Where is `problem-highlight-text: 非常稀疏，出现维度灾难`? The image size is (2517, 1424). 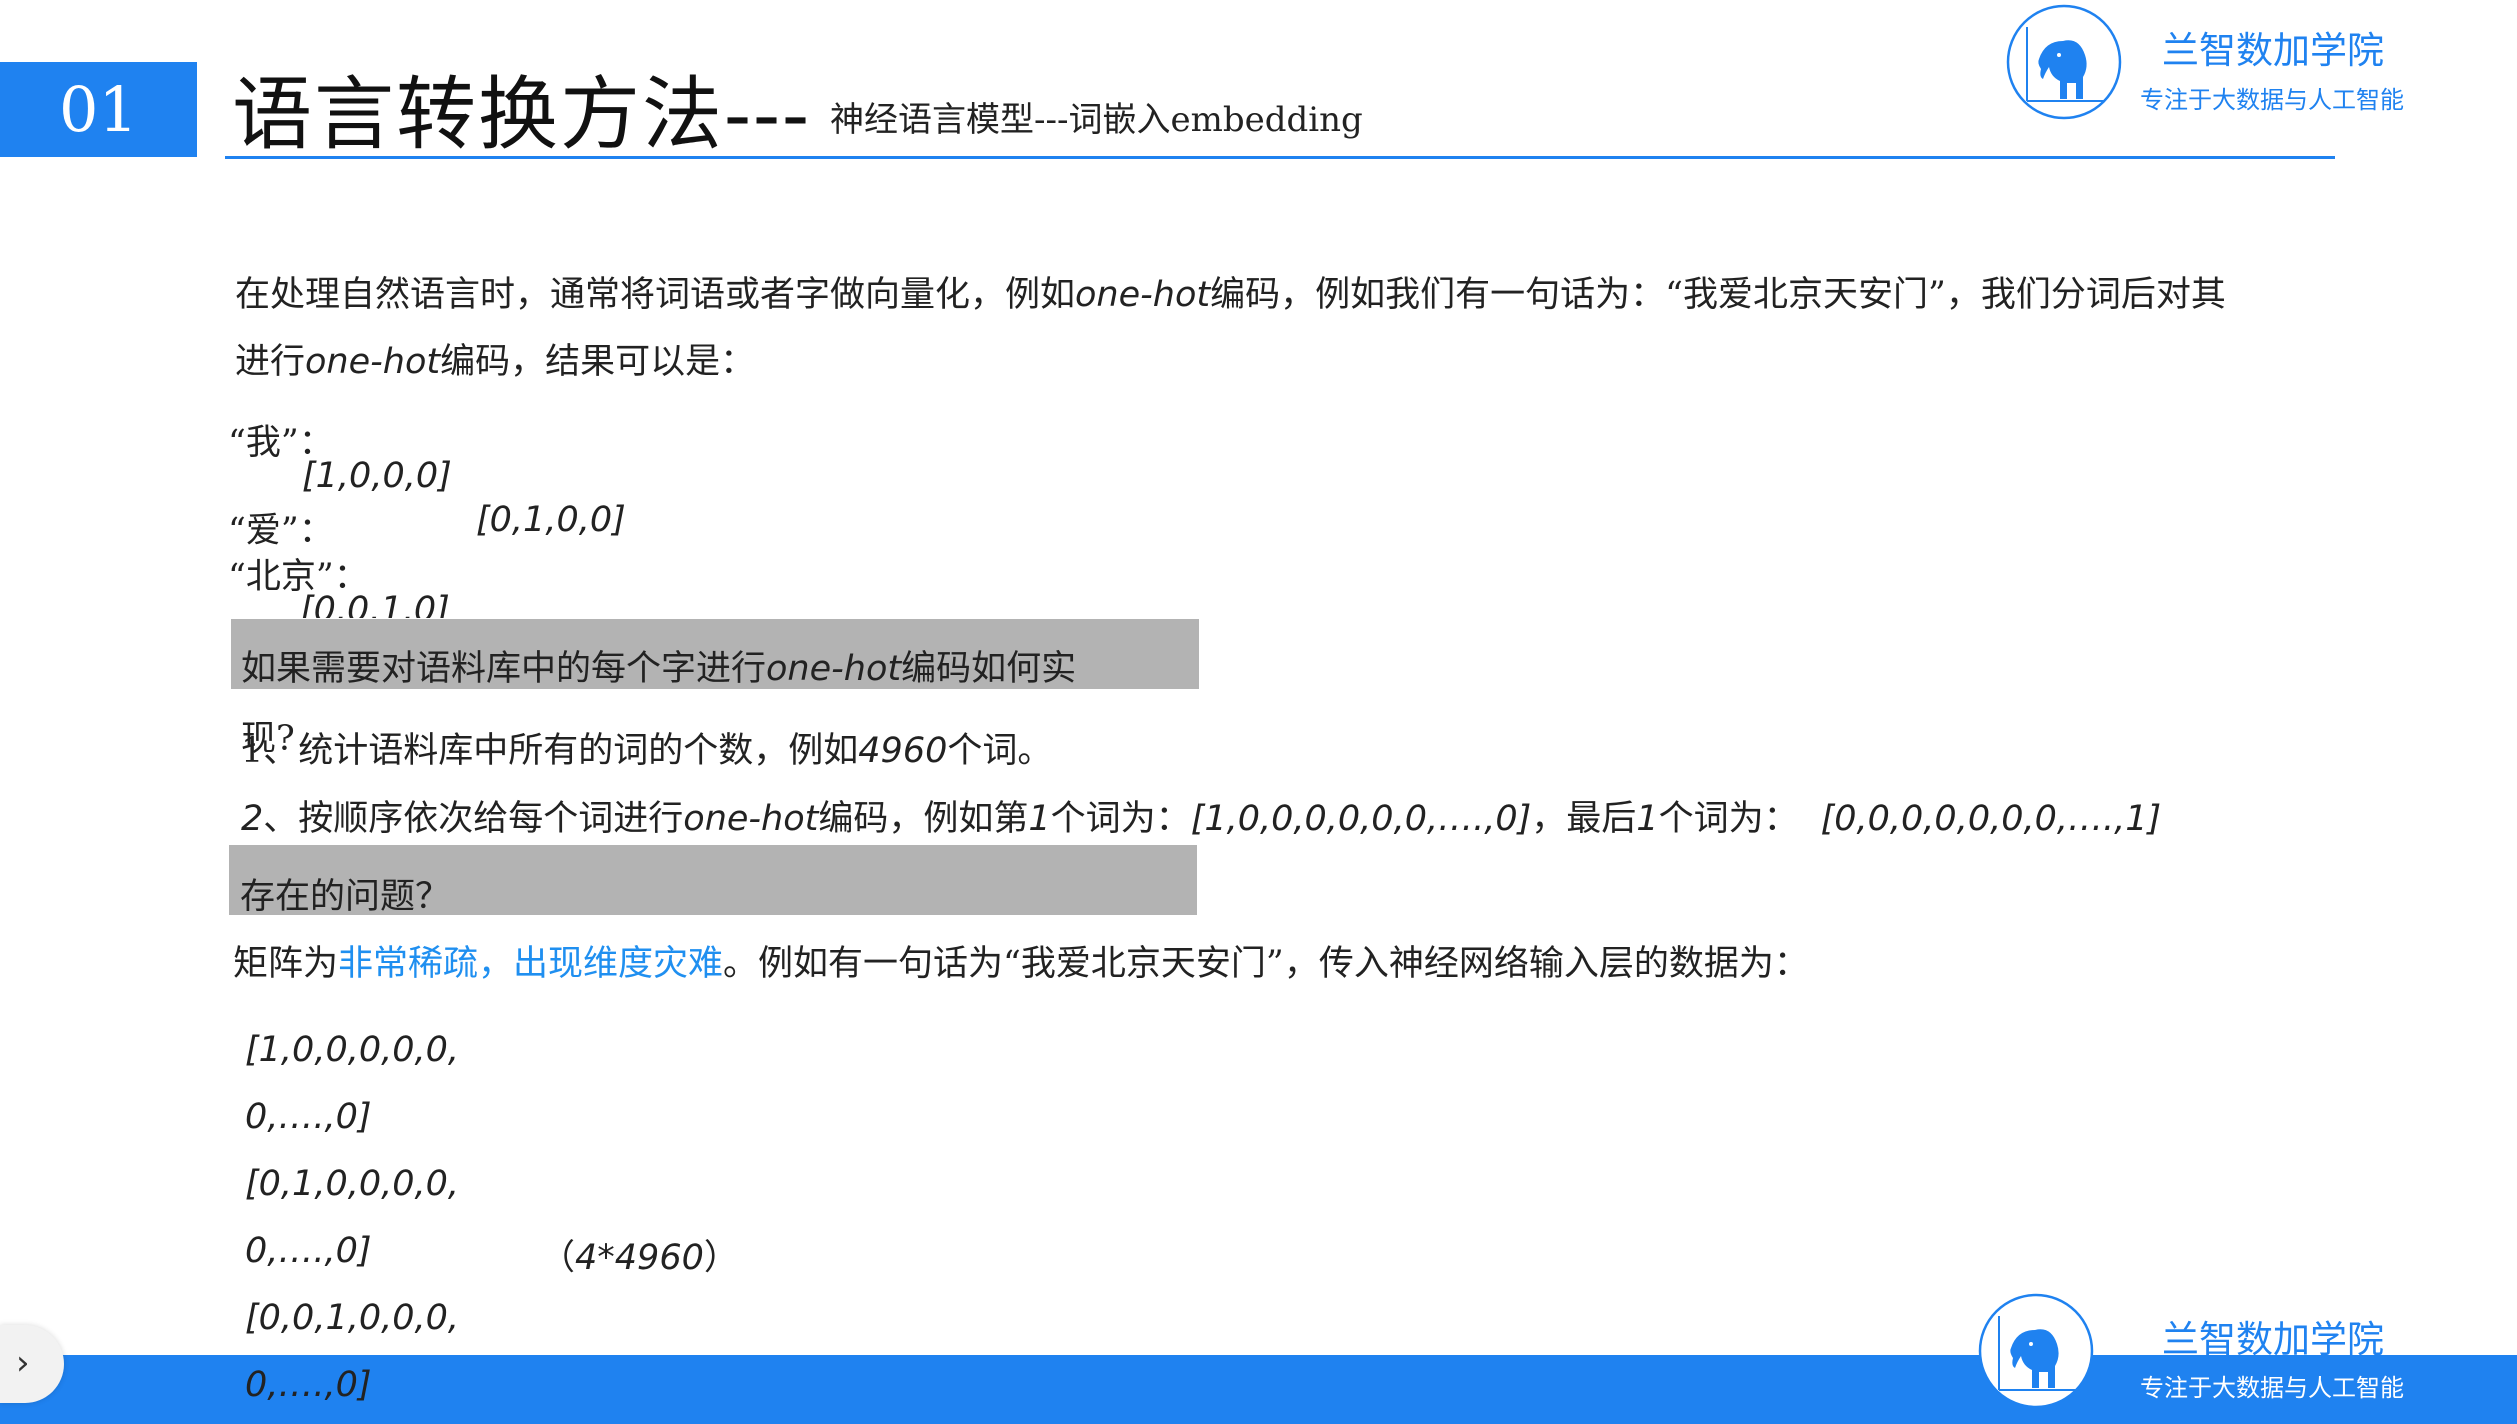 problem-highlight-text: 非常稀疏，出现维度灾难 is located at coordinates (531, 964).